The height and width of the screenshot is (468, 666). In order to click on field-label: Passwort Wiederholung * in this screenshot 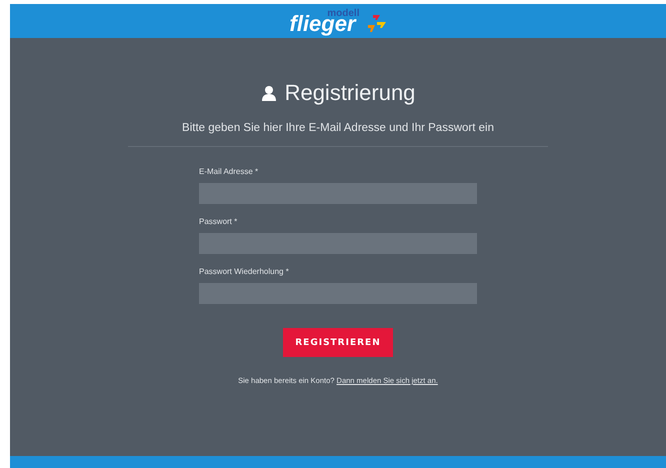, I will do `click(244, 271)`.